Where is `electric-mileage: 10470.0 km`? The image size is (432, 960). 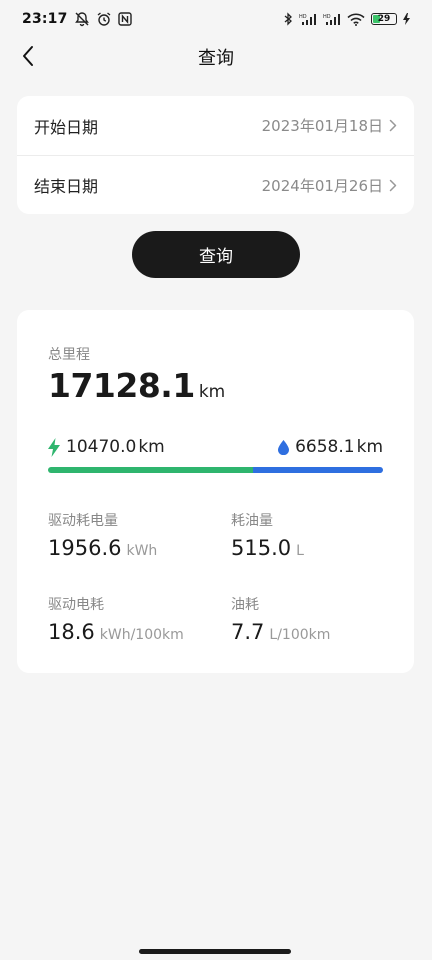 electric-mileage: 10470.0 km is located at coordinates (106, 447).